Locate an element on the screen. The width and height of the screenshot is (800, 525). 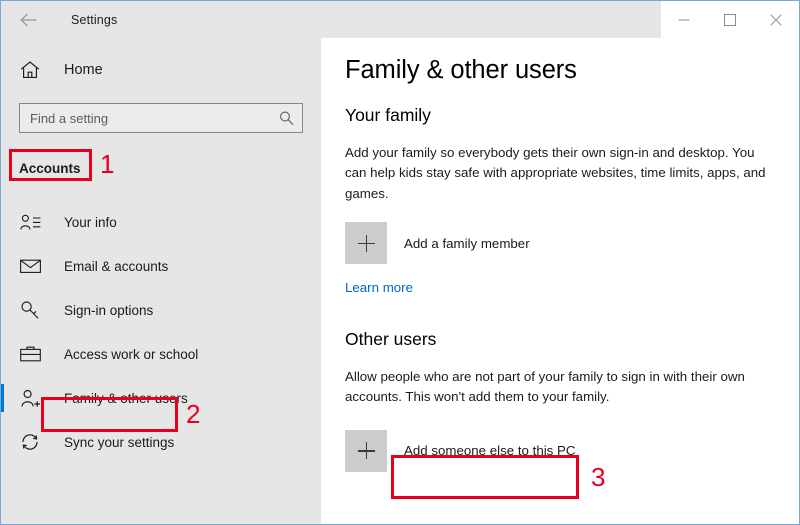
sidebar-item-family-other-users: Family & other users is located at coordinates (161, 398).